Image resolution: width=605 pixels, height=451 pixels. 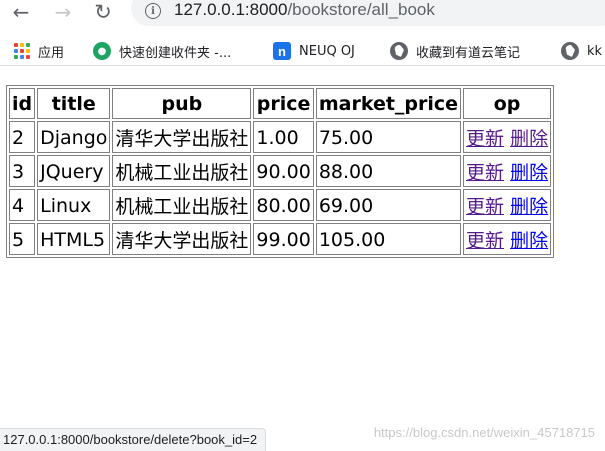 I want to click on table-row: 3 JQuery 机械工业出版社 90.00 88.00 更新 删除, so click(x=280, y=171).